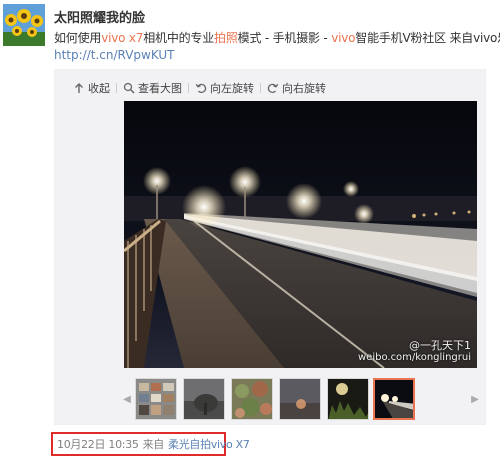  What do you see at coordinates (24, 25) in the screenshot?
I see `avatar` at bounding box center [24, 25].